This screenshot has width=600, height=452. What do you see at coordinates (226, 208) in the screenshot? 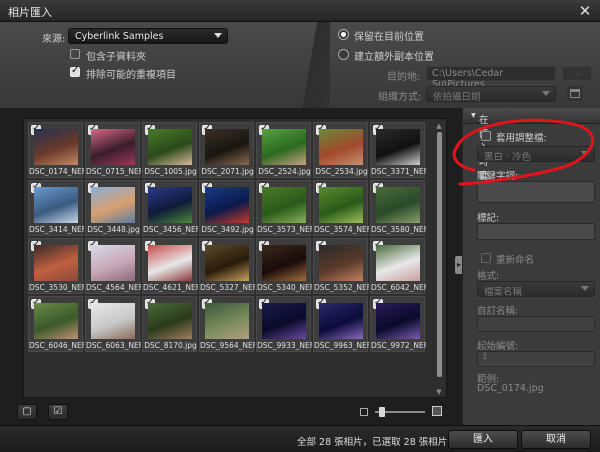
I see `thumbnail-item: DSC_3492.jpg` at bounding box center [226, 208].